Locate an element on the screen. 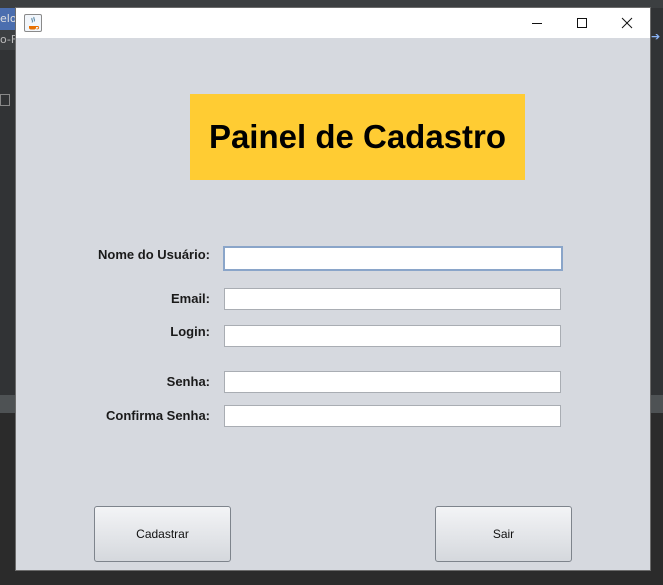 The width and height of the screenshot is (663, 585). page-title: Painel de Cadastro is located at coordinates (357, 136).